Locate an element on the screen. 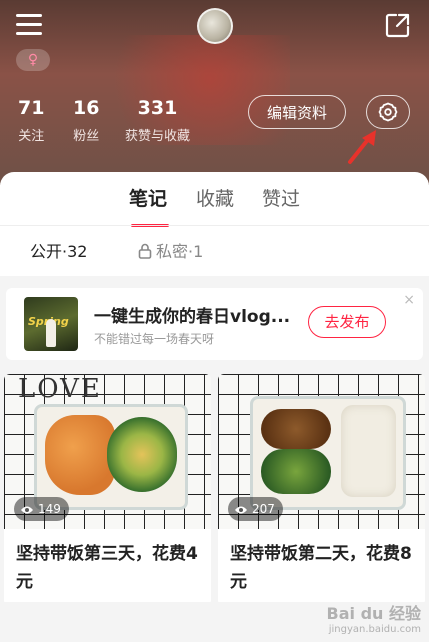  avatar is located at coordinates (215, 26).